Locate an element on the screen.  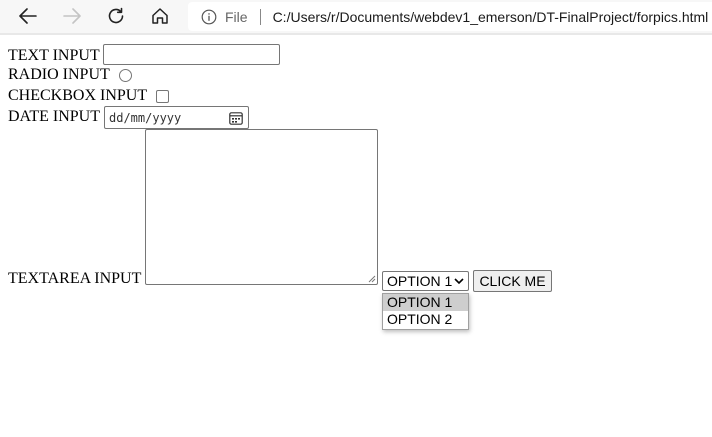
option-select: OPTION 1 is located at coordinates (425, 281).